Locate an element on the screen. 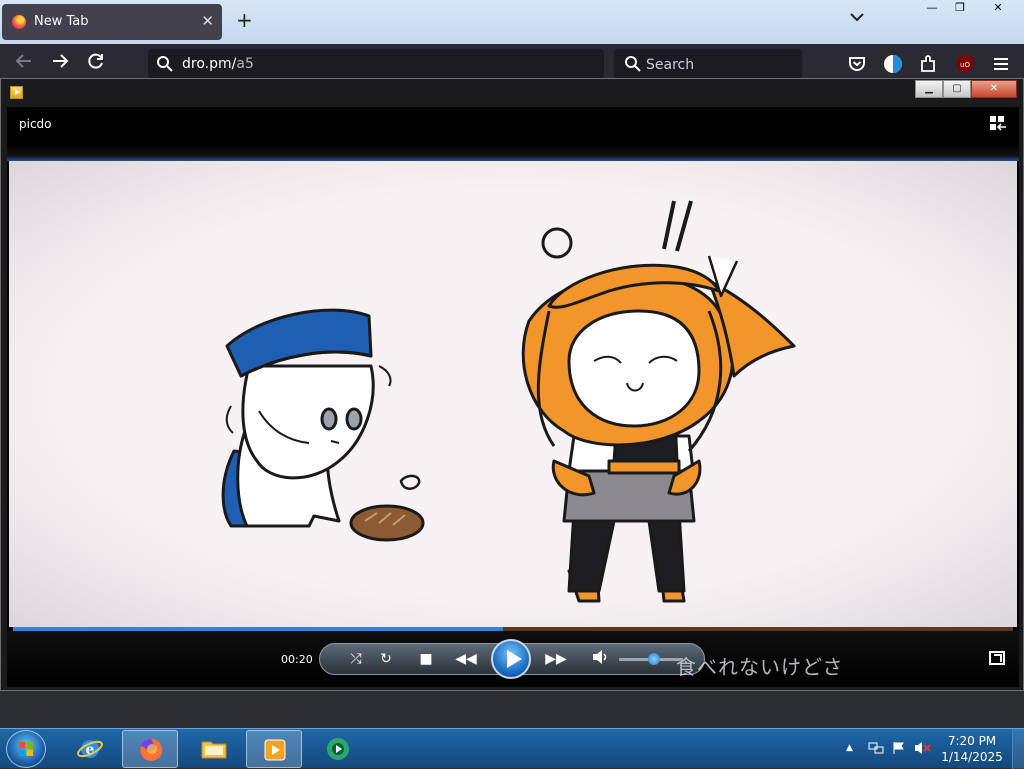 The image size is (1024, 769). tab-close-button: ✕ is located at coordinates (207, 21).